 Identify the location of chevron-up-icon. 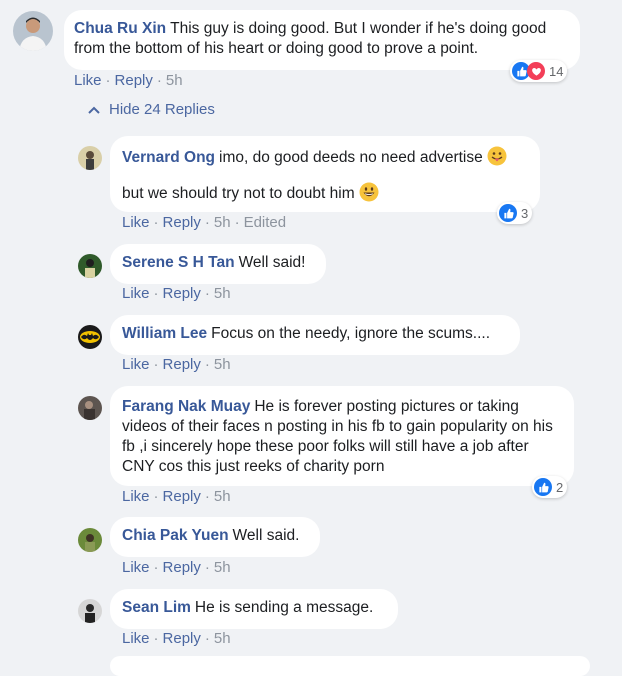
(94, 110).